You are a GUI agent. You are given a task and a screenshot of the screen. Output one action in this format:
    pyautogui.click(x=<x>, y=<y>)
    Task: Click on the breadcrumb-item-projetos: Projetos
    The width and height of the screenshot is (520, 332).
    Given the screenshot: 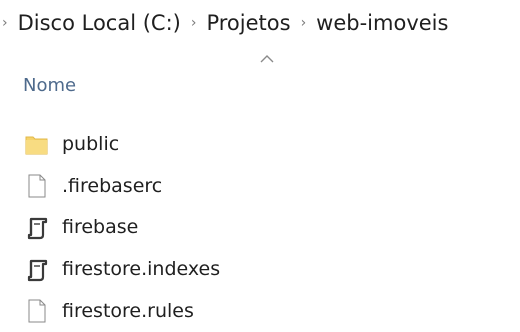 What is the action you would take?
    pyautogui.click(x=248, y=23)
    